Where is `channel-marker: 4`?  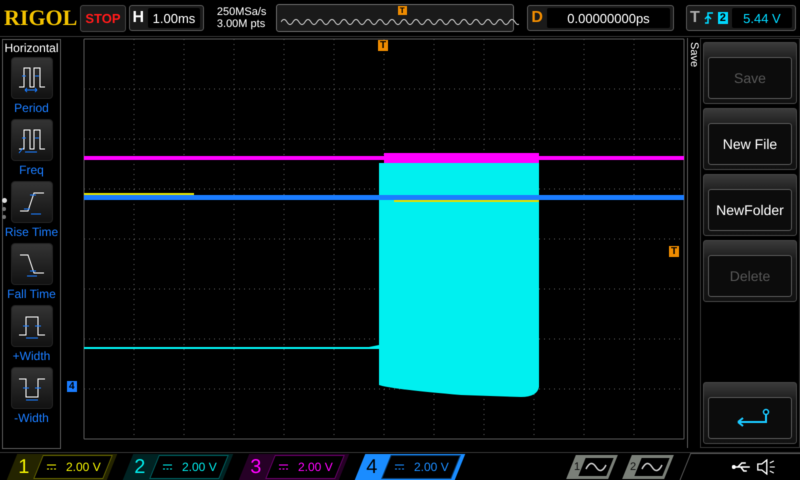
channel-marker: 4 is located at coordinates (72, 386).